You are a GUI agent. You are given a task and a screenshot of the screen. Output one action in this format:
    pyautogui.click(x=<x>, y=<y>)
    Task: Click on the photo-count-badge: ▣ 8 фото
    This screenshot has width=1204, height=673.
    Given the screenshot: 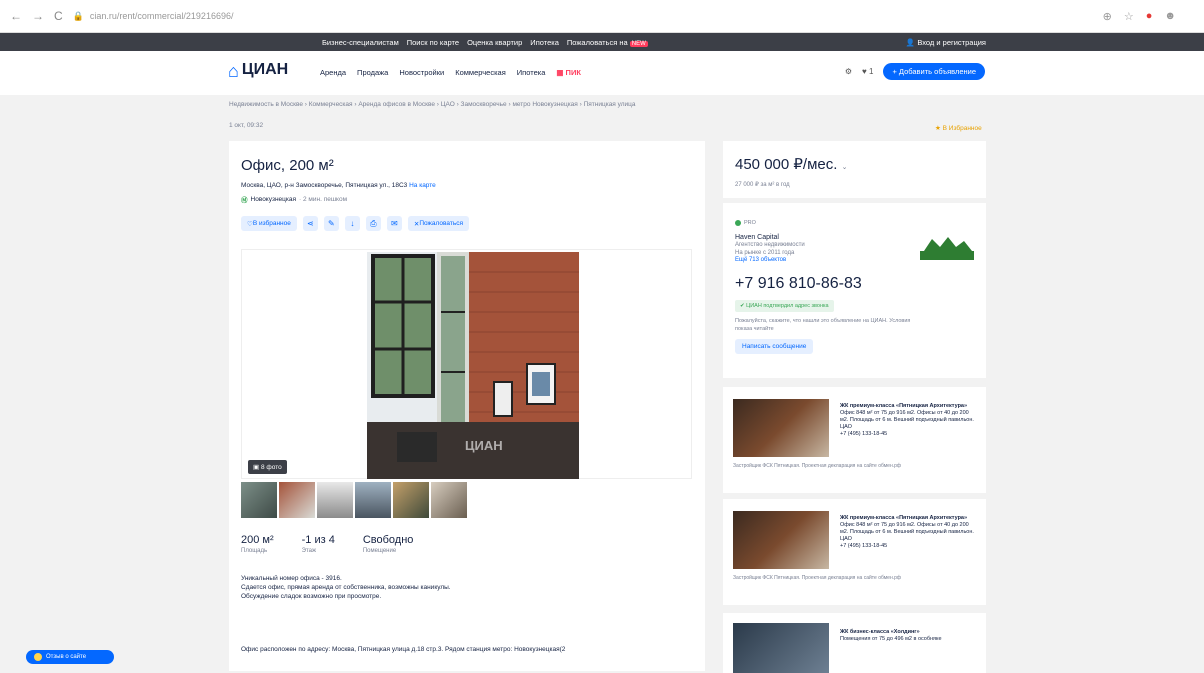 What is the action you would take?
    pyautogui.click(x=267, y=467)
    